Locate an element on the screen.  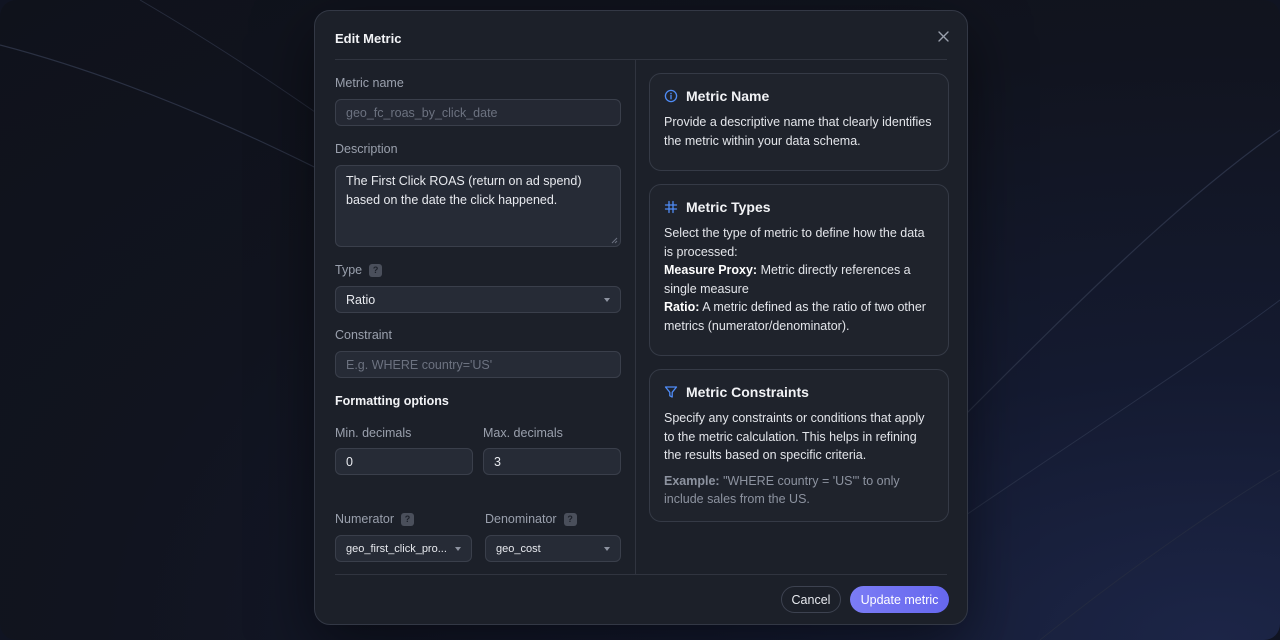
filter-icon is located at coordinates (671, 392).